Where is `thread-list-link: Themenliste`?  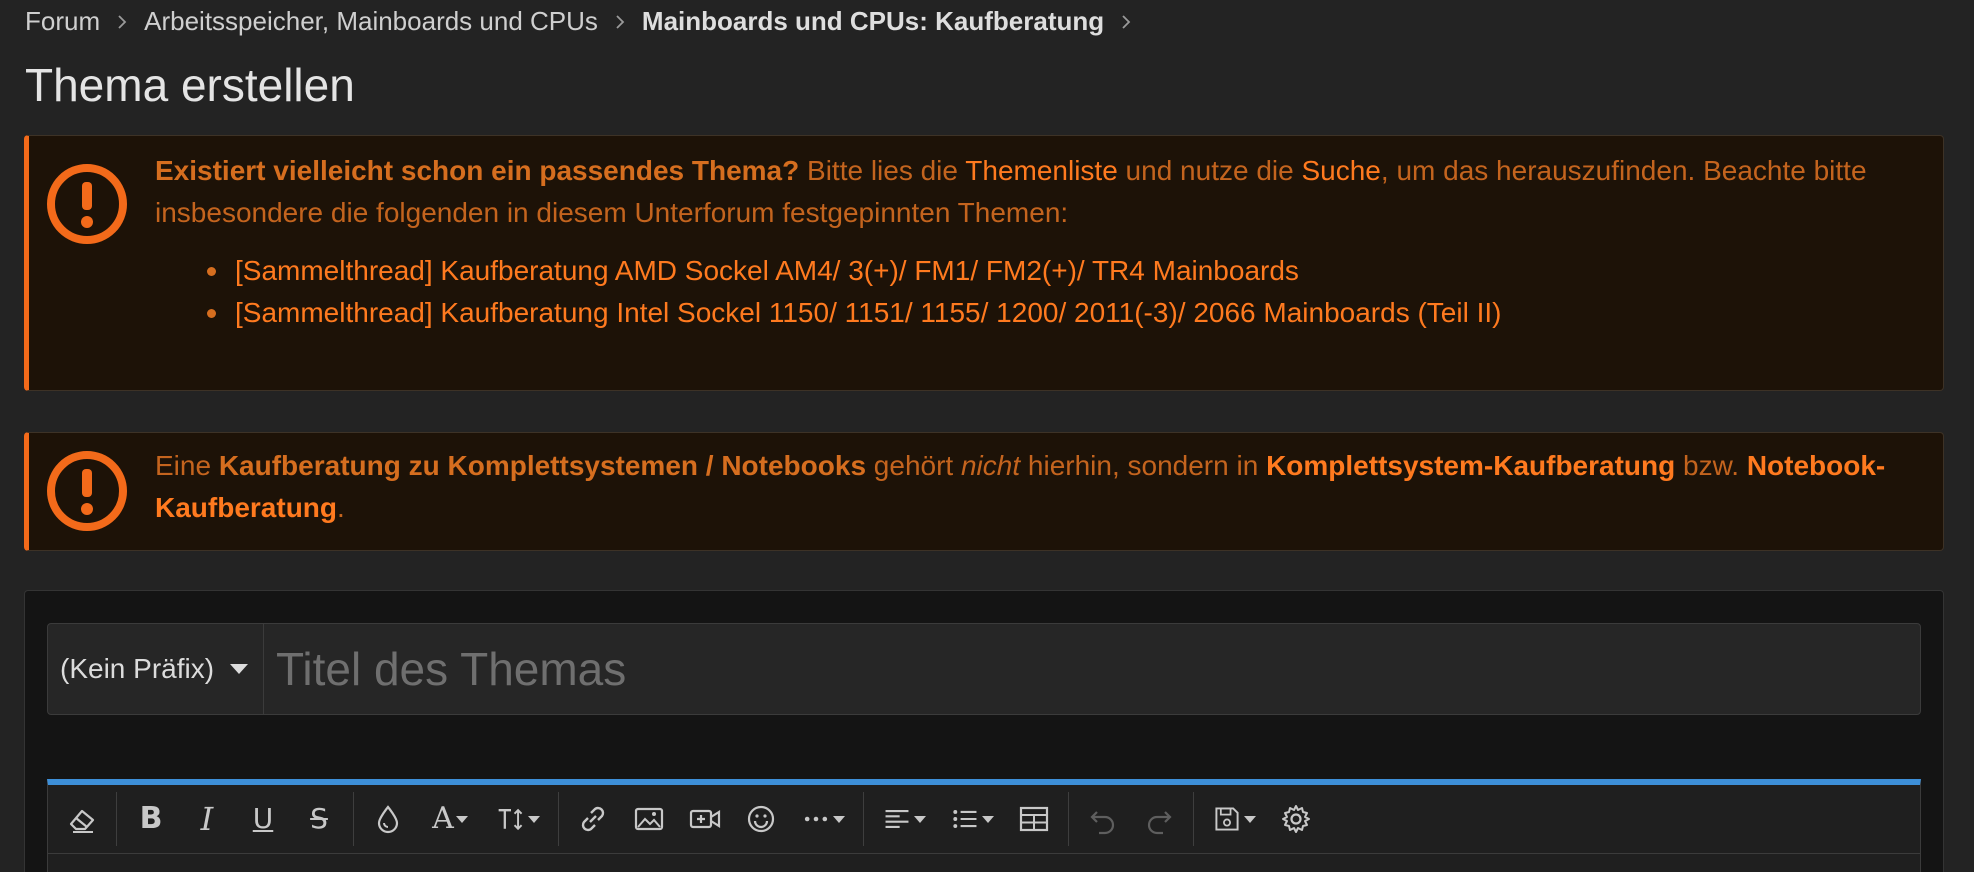
thread-list-link: Themenliste is located at coordinates (1041, 170).